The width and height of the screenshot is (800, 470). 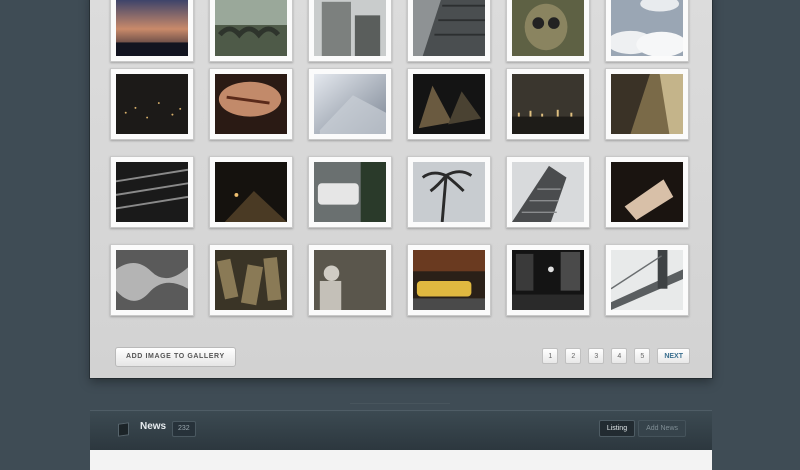 What do you see at coordinates (350, 28) in the screenshot?
I see `building-photo-icon` at bounding box center [350, 28].